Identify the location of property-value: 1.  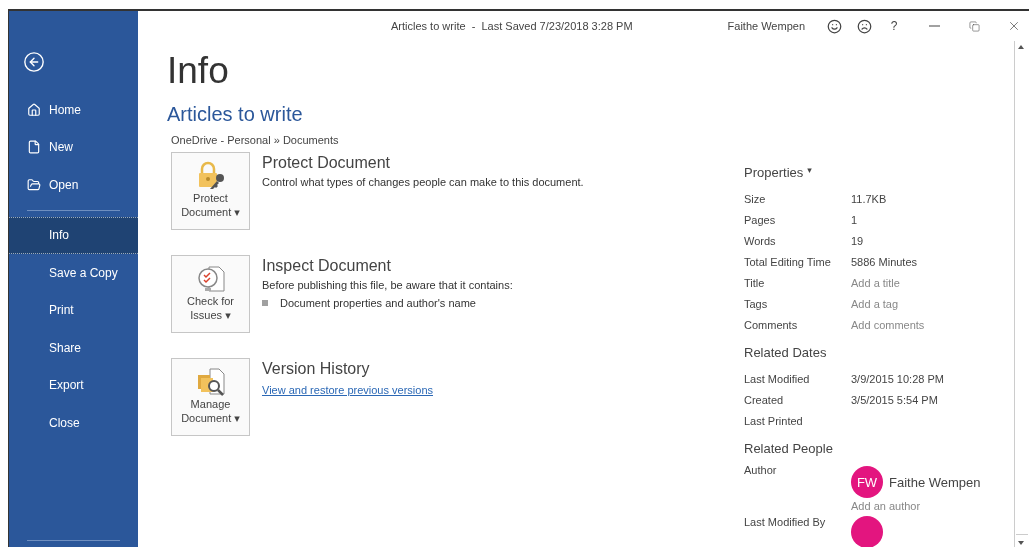
(855, 219).